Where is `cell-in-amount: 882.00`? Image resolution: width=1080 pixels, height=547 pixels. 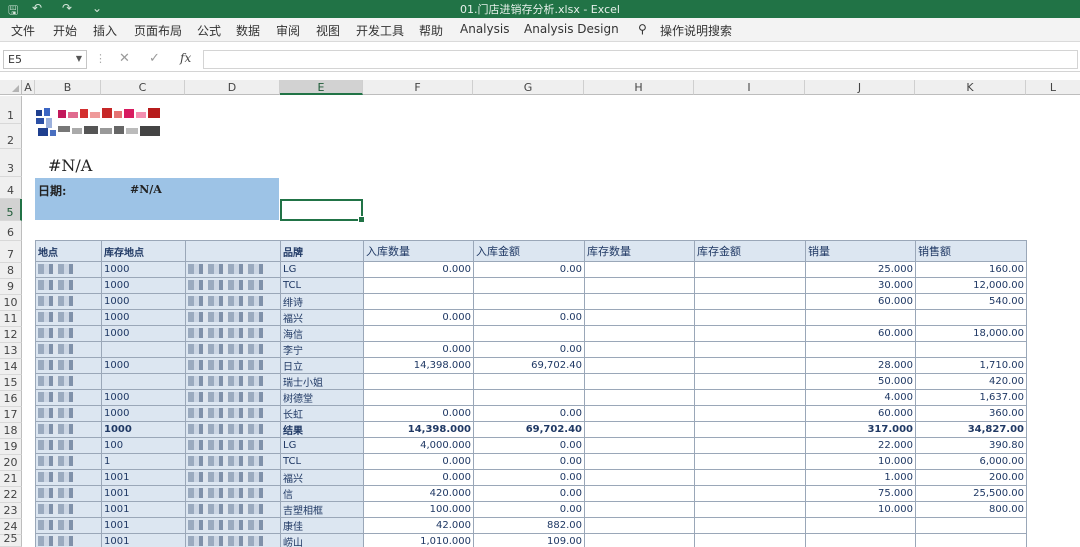
cell-in-amount: 882.00 is located at coordinates (529, 525).